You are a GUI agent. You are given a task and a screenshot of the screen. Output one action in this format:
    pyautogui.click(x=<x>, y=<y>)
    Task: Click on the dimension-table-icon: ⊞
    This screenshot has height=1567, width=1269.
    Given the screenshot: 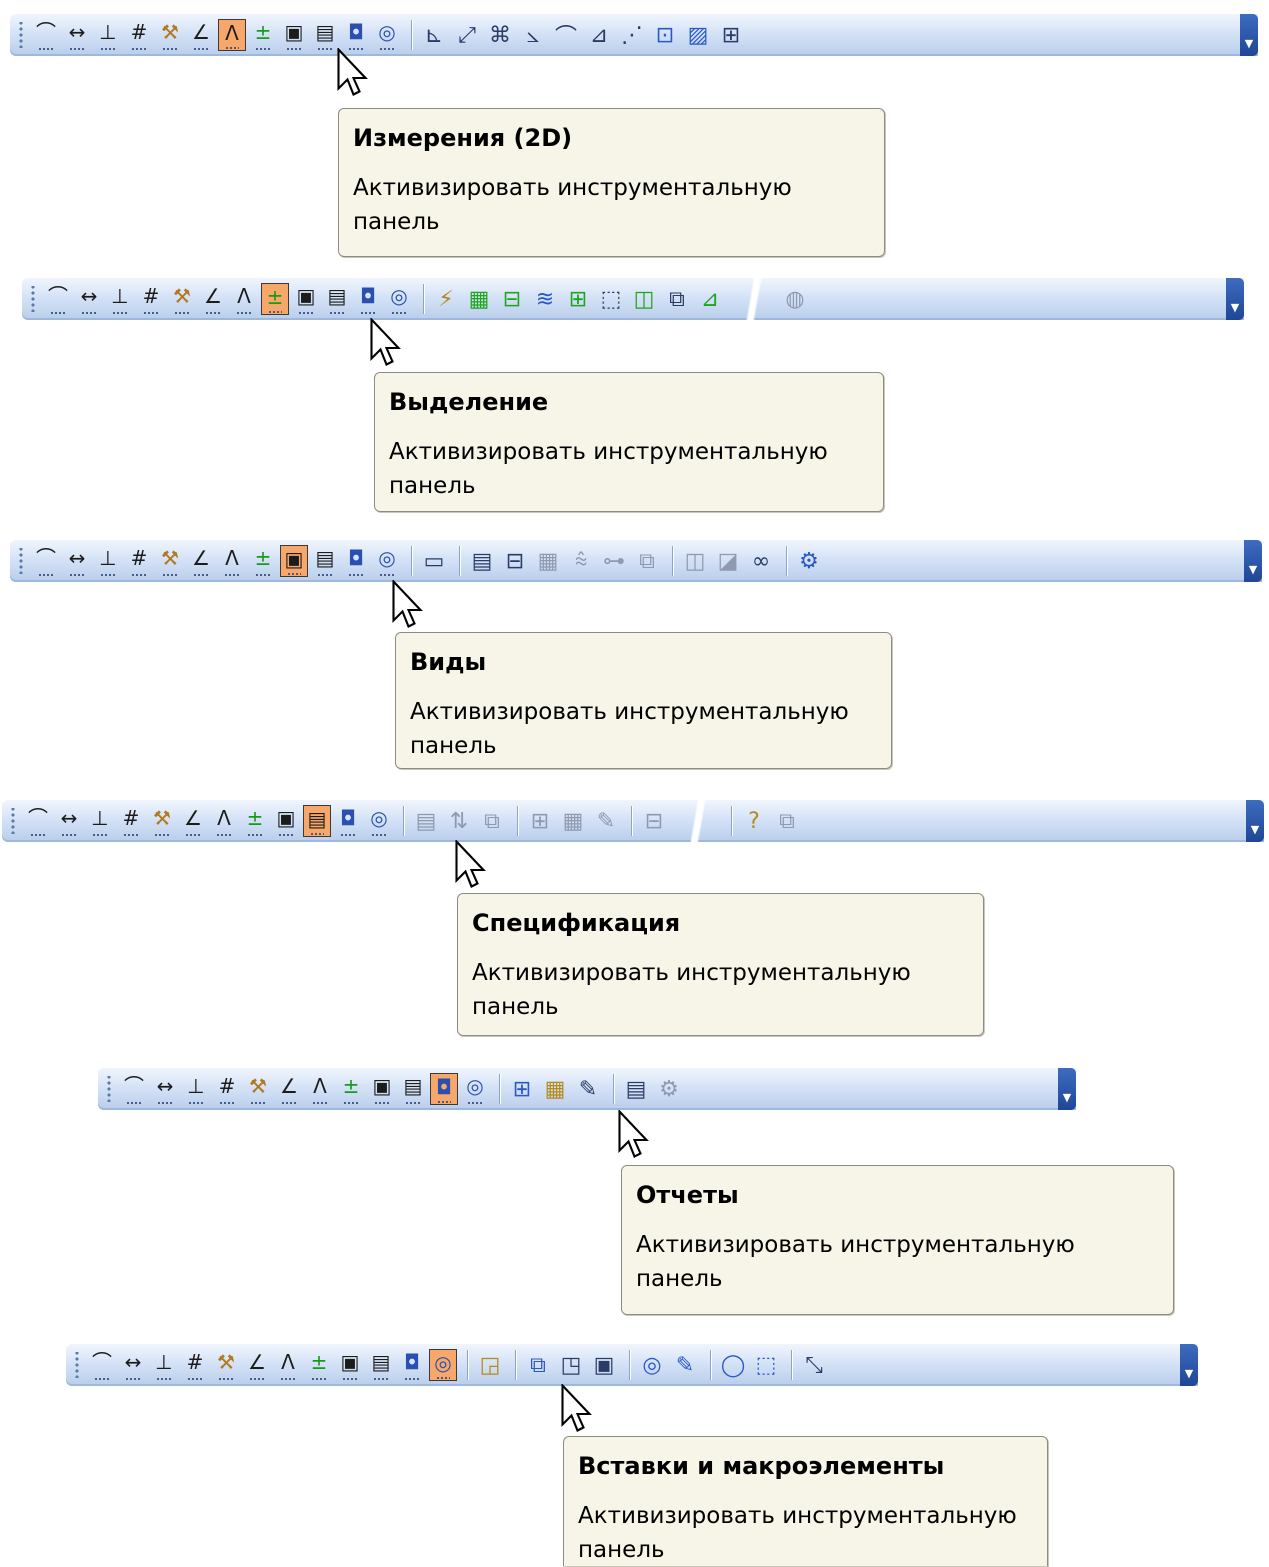 What is the action you would take?
    pyautogui.click(x=731, y=35)
    